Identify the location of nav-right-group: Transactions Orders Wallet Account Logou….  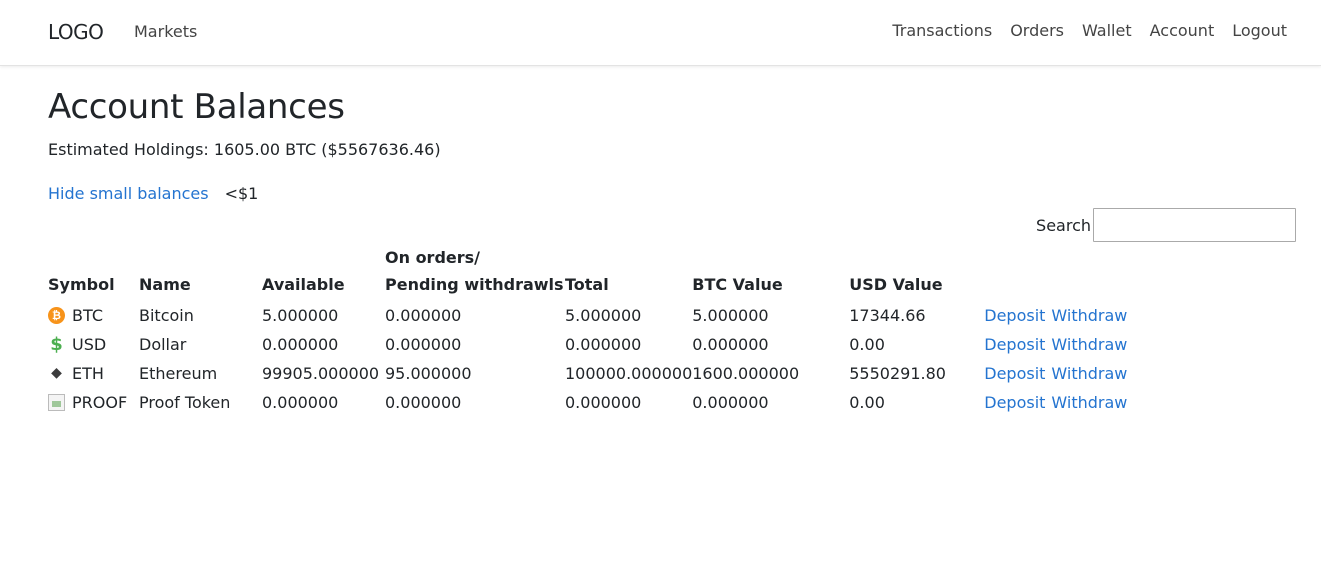
(1089, 30).